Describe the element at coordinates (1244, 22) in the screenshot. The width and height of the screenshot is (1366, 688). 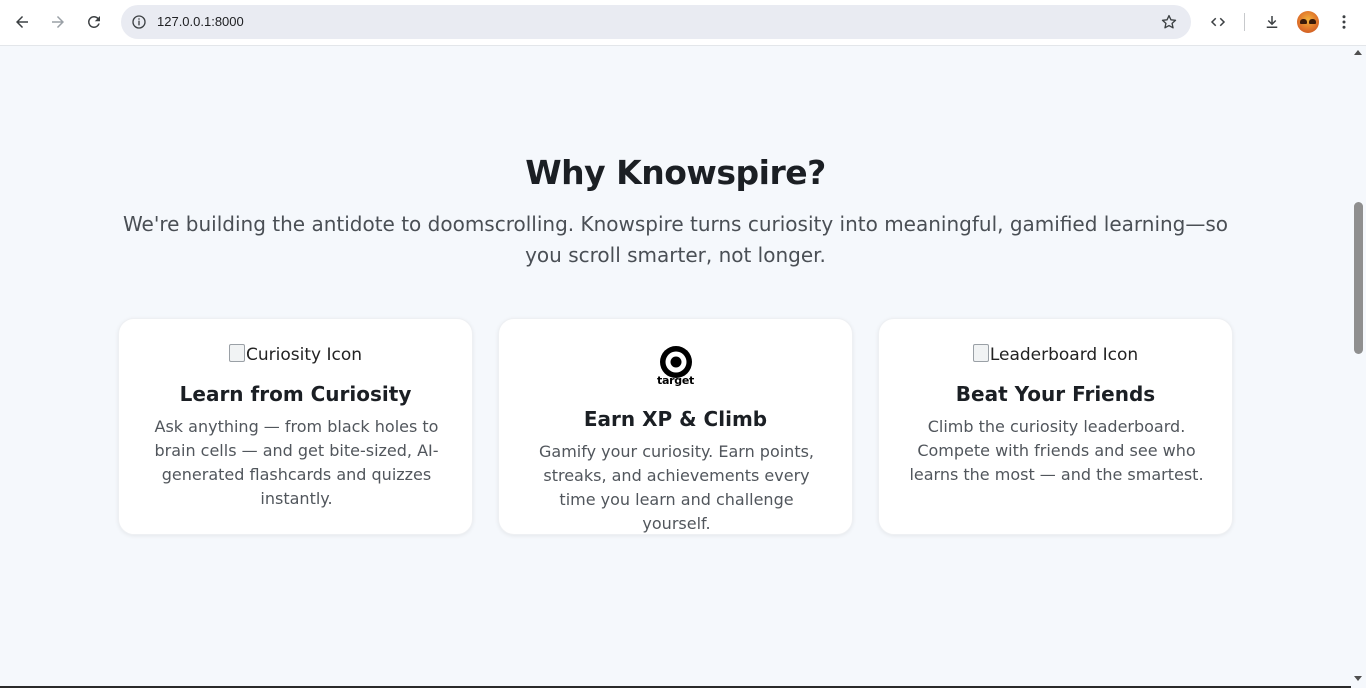
I see `toolbar-divider` at that location.